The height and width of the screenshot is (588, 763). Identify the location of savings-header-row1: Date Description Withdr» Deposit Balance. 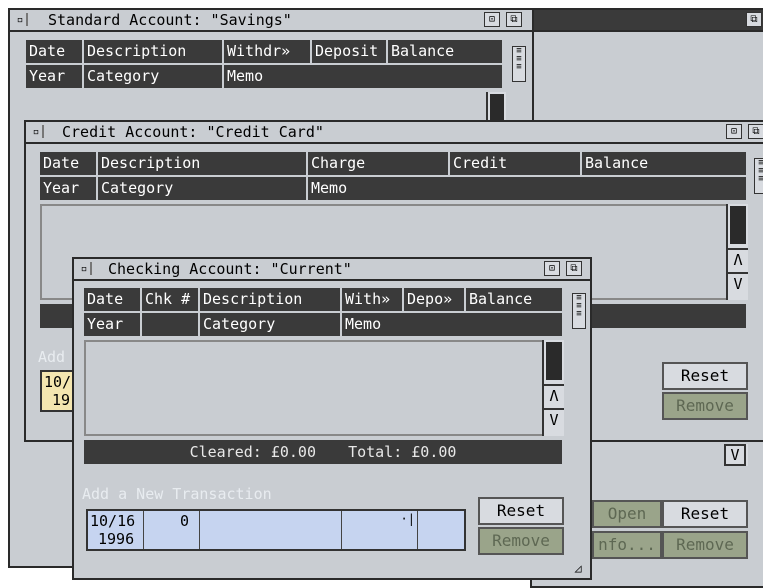
(264, 51).